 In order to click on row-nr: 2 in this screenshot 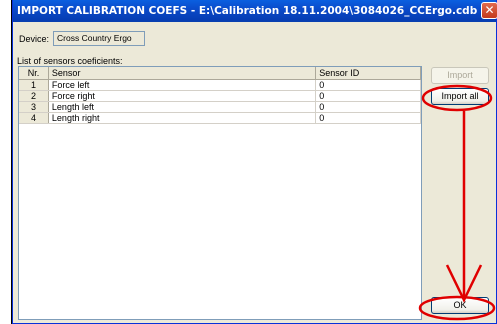, I will do `click(34, 96)`.